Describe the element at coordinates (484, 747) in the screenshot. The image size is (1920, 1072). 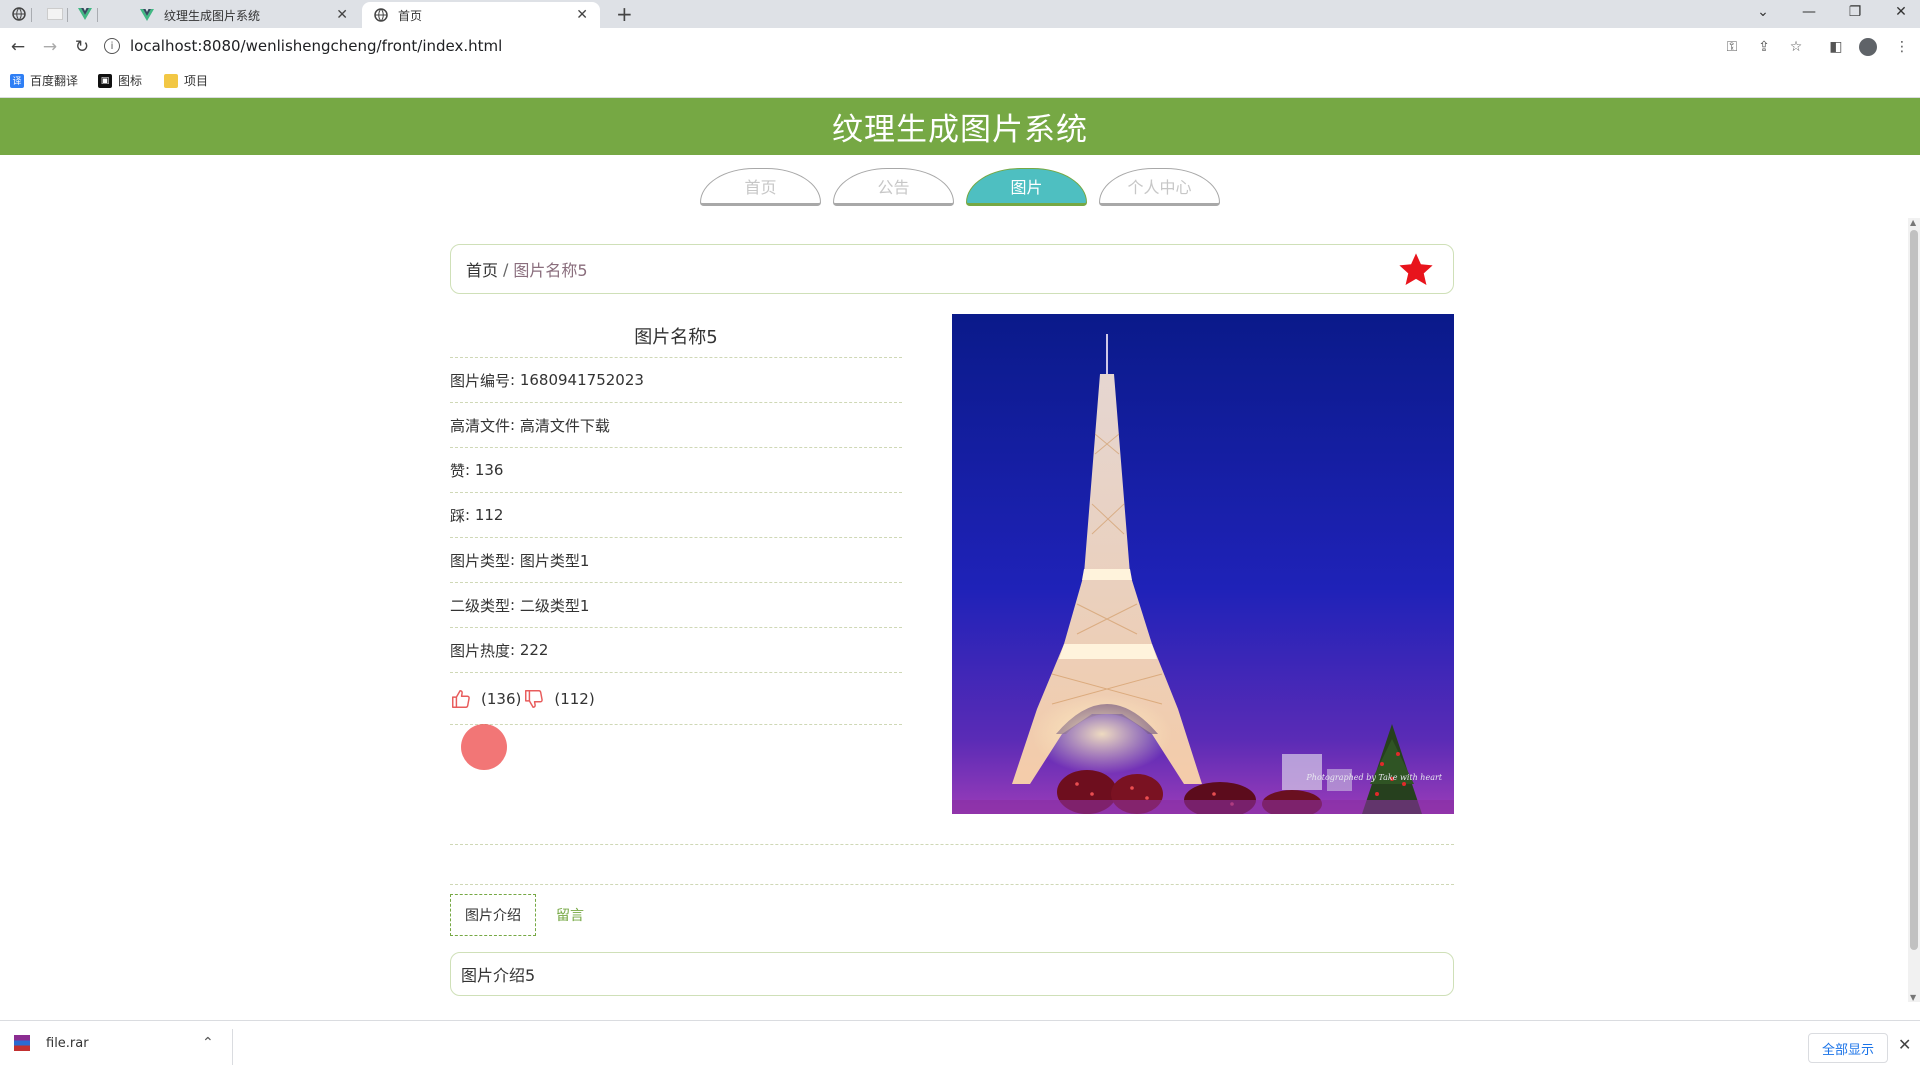
I see `click-indicator` at that location.